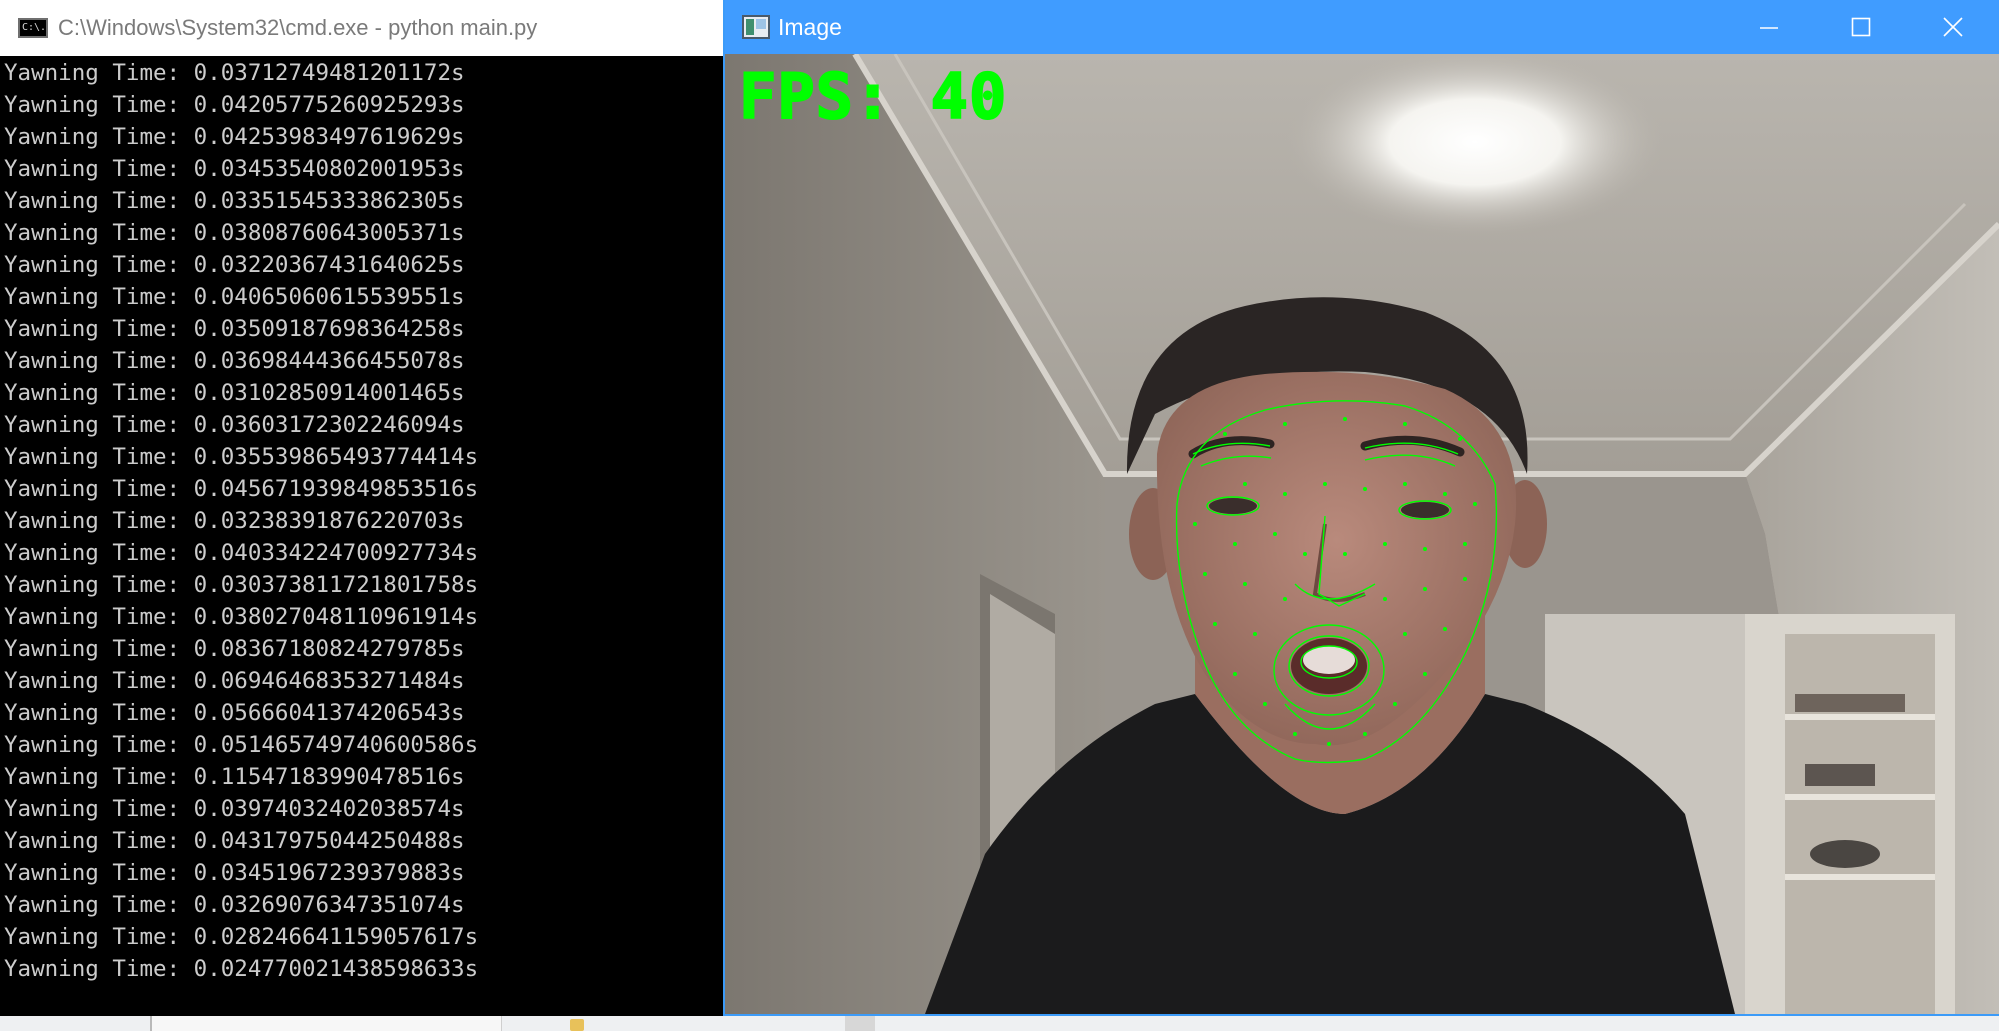  Describe the element at coordinates (241, 745) in the screenshot. I see `console-line: Yawning Time: 0.051465749740600586s` at that location.